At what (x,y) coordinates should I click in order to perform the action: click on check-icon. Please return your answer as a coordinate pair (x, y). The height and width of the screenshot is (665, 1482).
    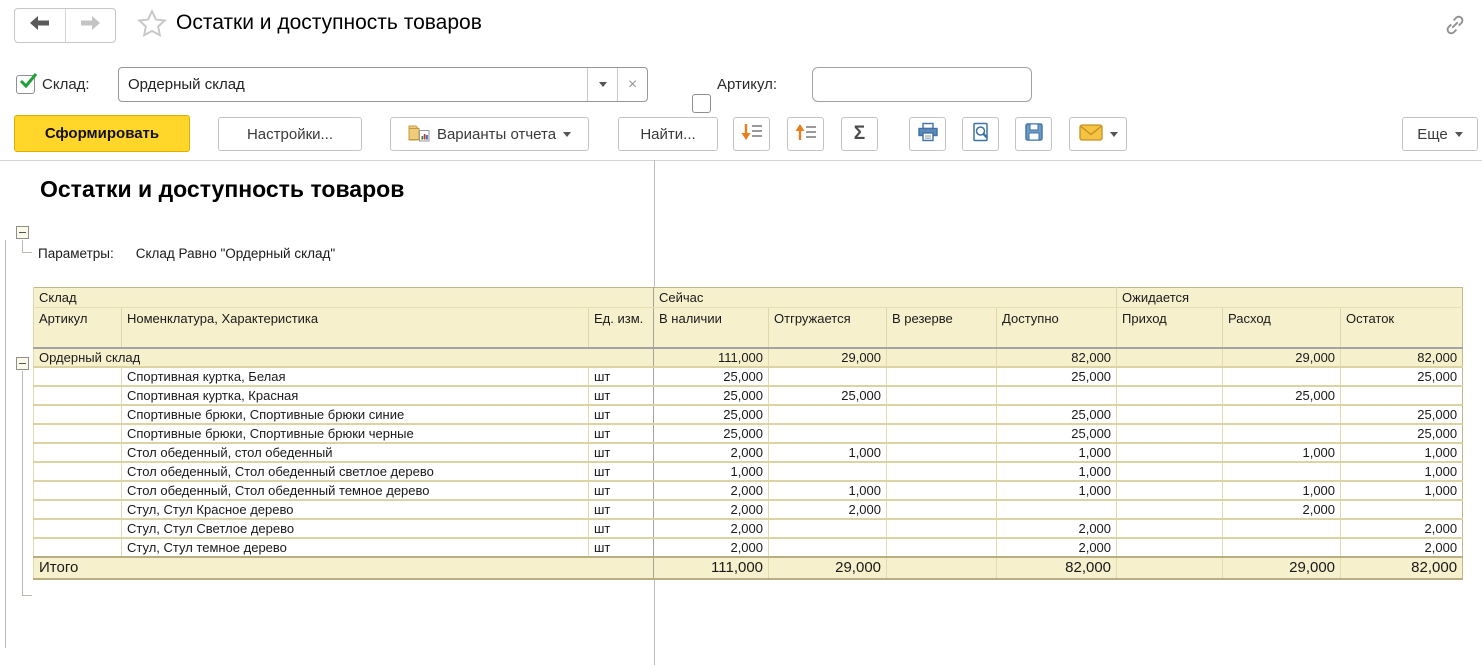
    Looking at the image, I should click on (28, 81).